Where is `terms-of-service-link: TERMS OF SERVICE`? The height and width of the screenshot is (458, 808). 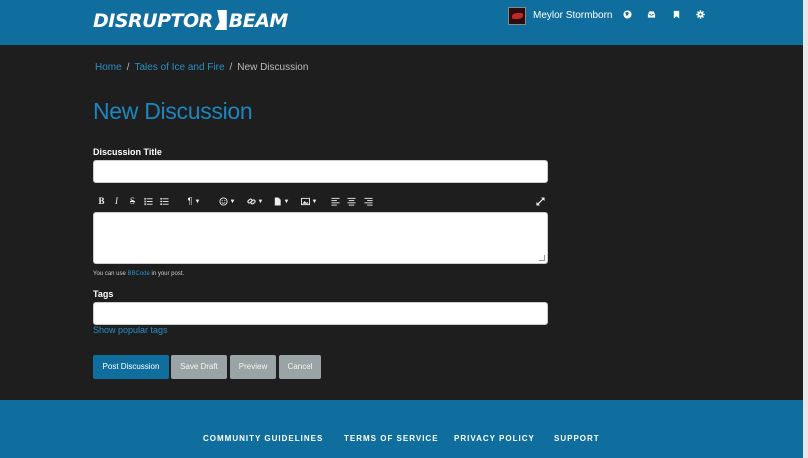 terms-of-service-link: TERMS OF SERVICE is located at coordinates (391, 438).